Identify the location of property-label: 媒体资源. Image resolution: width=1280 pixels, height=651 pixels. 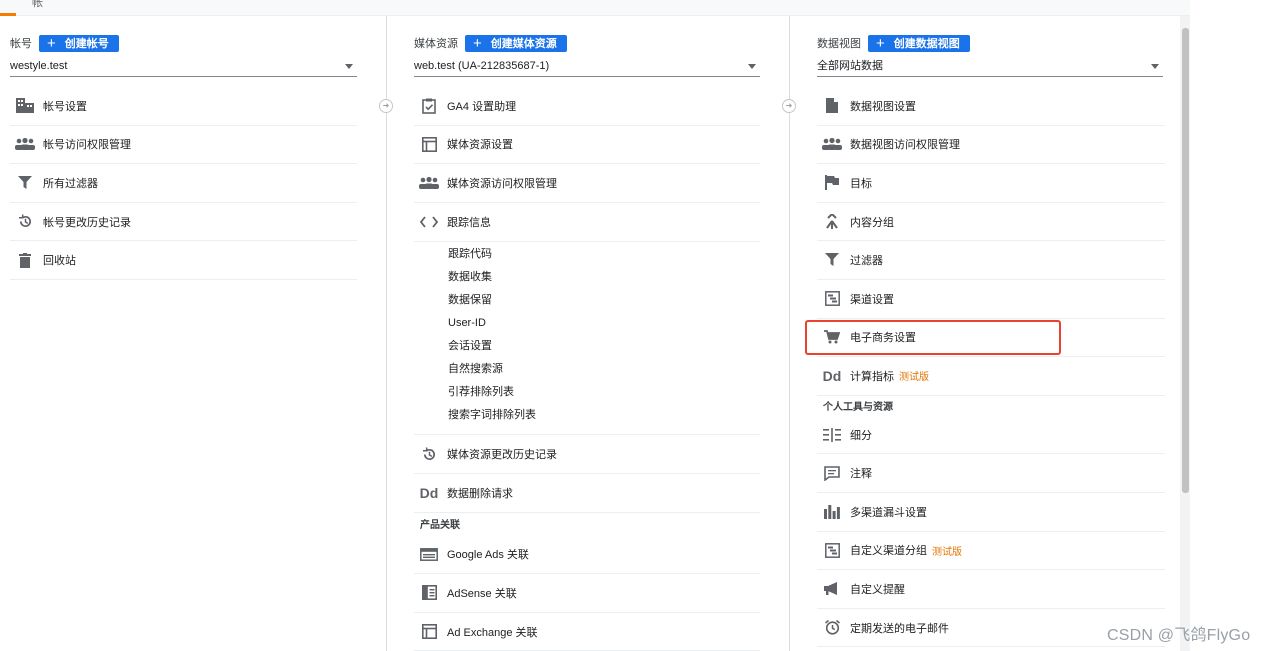
(436, 44).